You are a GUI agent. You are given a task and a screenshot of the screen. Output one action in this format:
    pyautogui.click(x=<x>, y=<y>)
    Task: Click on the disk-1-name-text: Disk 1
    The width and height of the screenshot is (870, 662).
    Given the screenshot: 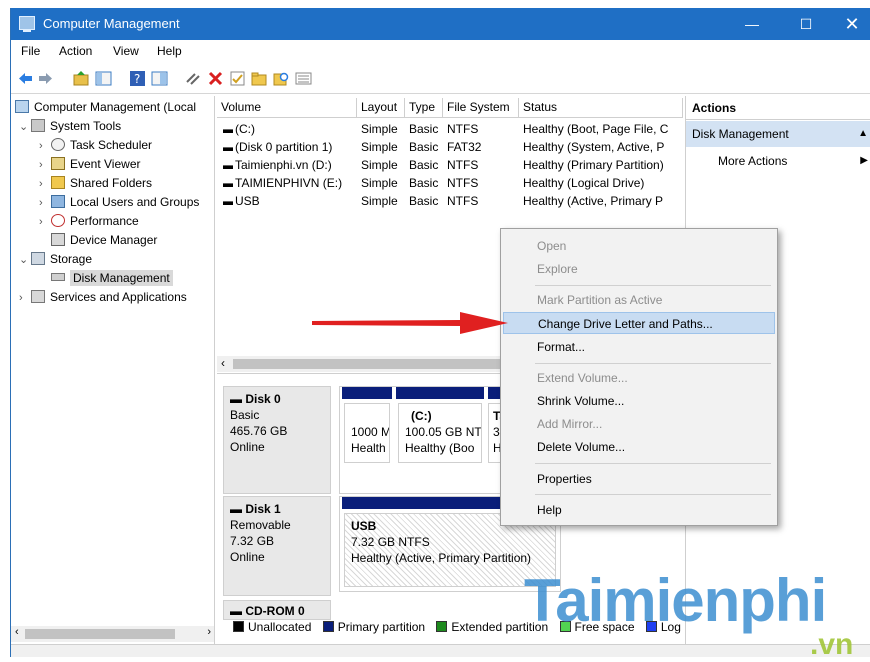 What is the action you would take?
    pyautogui.click(x=263, y=509)
    